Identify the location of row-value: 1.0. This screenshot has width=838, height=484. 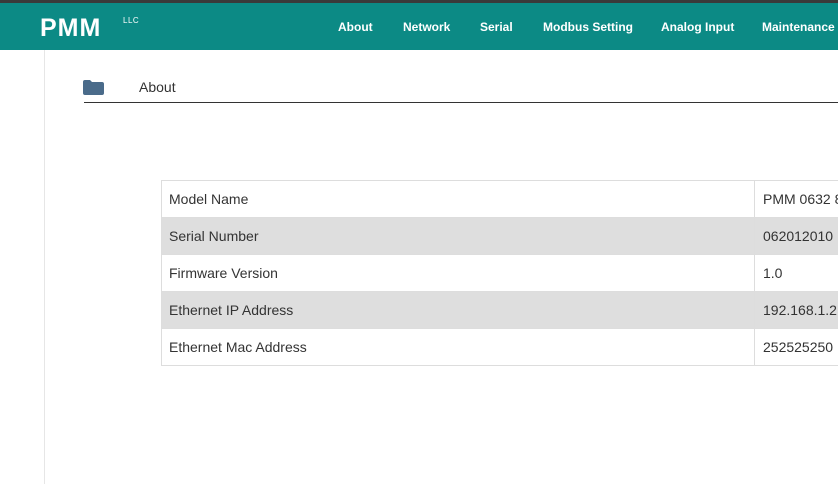
(773, 273).